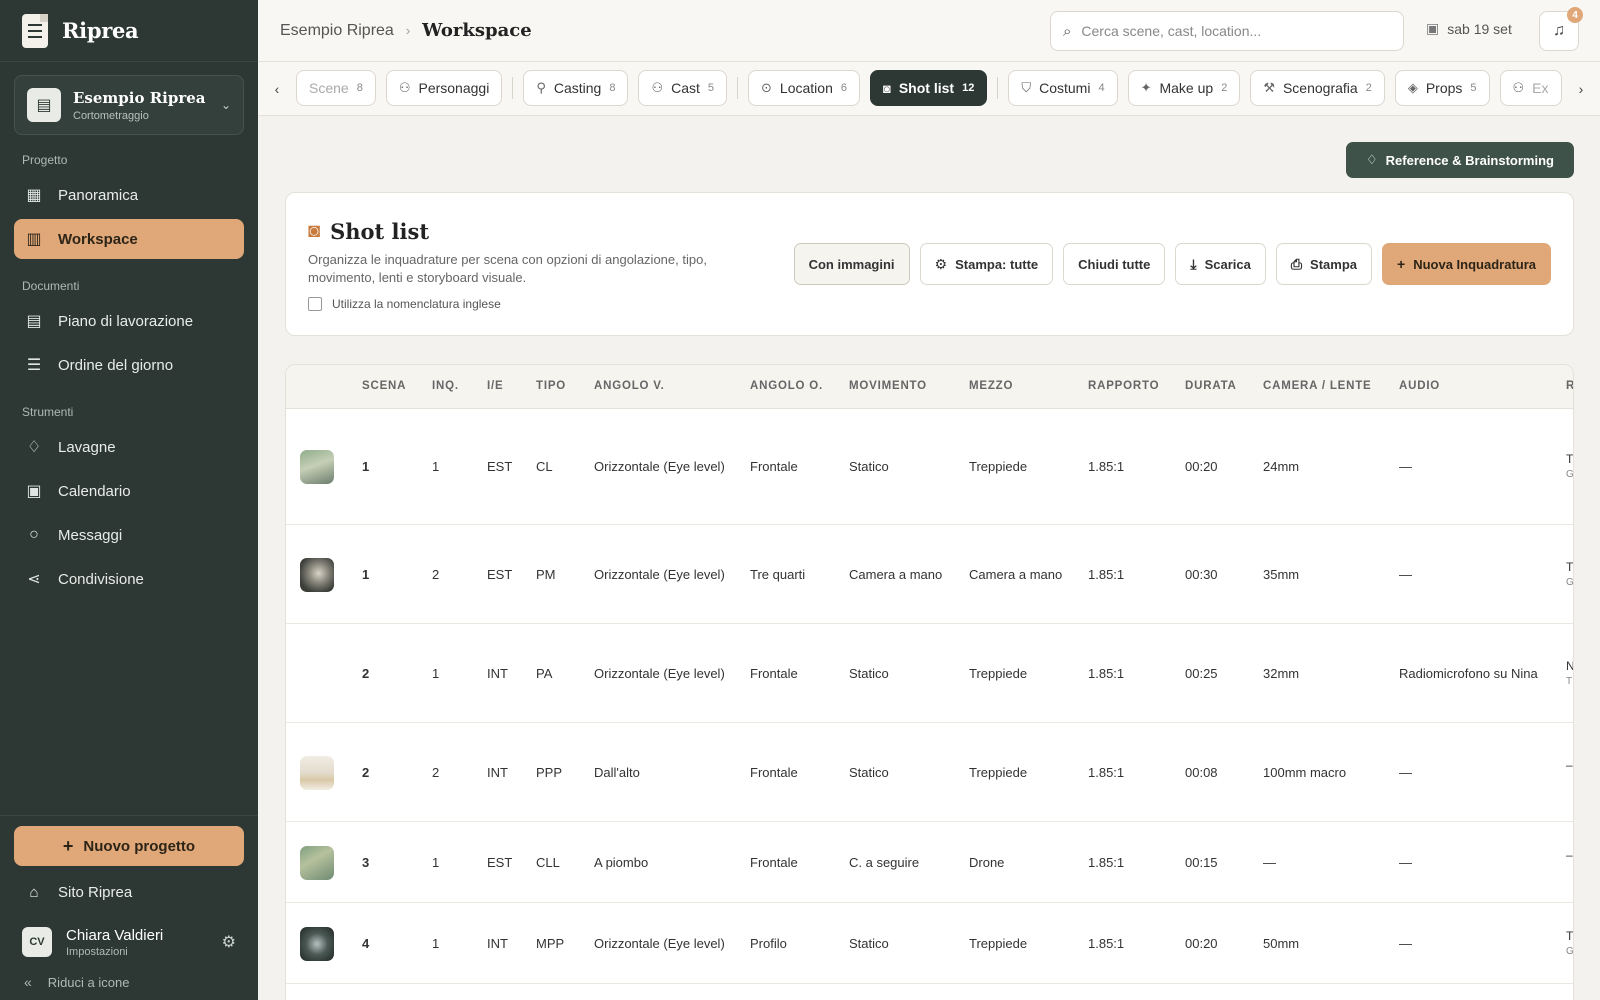  Describe the element at coordinates (621, 862) in the screenshot. I see `cell-angolo-v: A piombo` at that location.